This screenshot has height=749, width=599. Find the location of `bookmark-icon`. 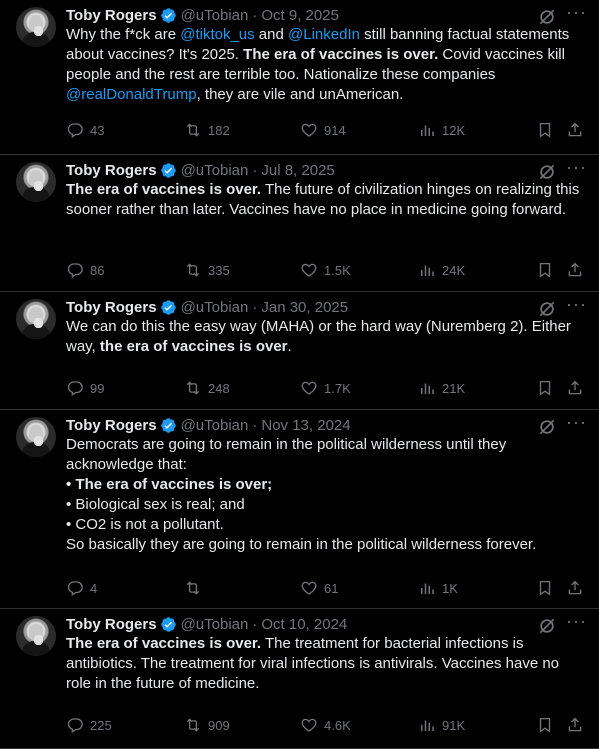

bookmark-icon is located at coordinates (548, 270).